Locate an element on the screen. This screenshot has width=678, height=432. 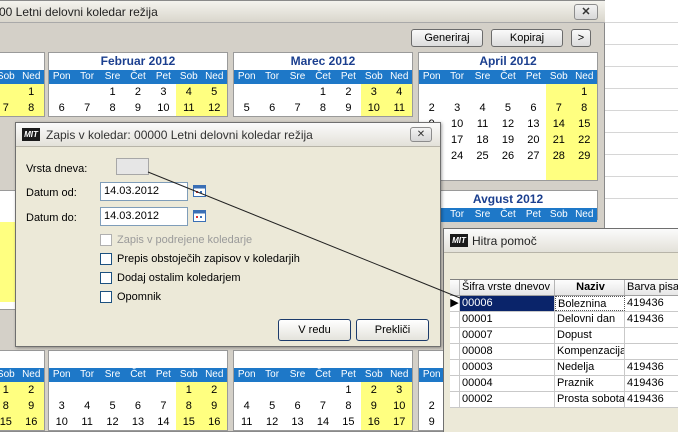
date-to-input: 14.03.2012 is located at coordinates (144, 216).